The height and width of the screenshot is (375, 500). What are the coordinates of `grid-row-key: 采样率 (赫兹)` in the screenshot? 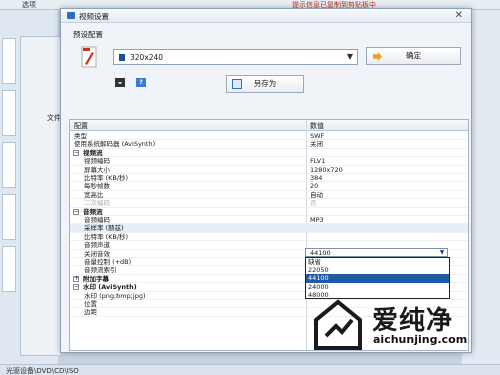 It's located at (104, 228).